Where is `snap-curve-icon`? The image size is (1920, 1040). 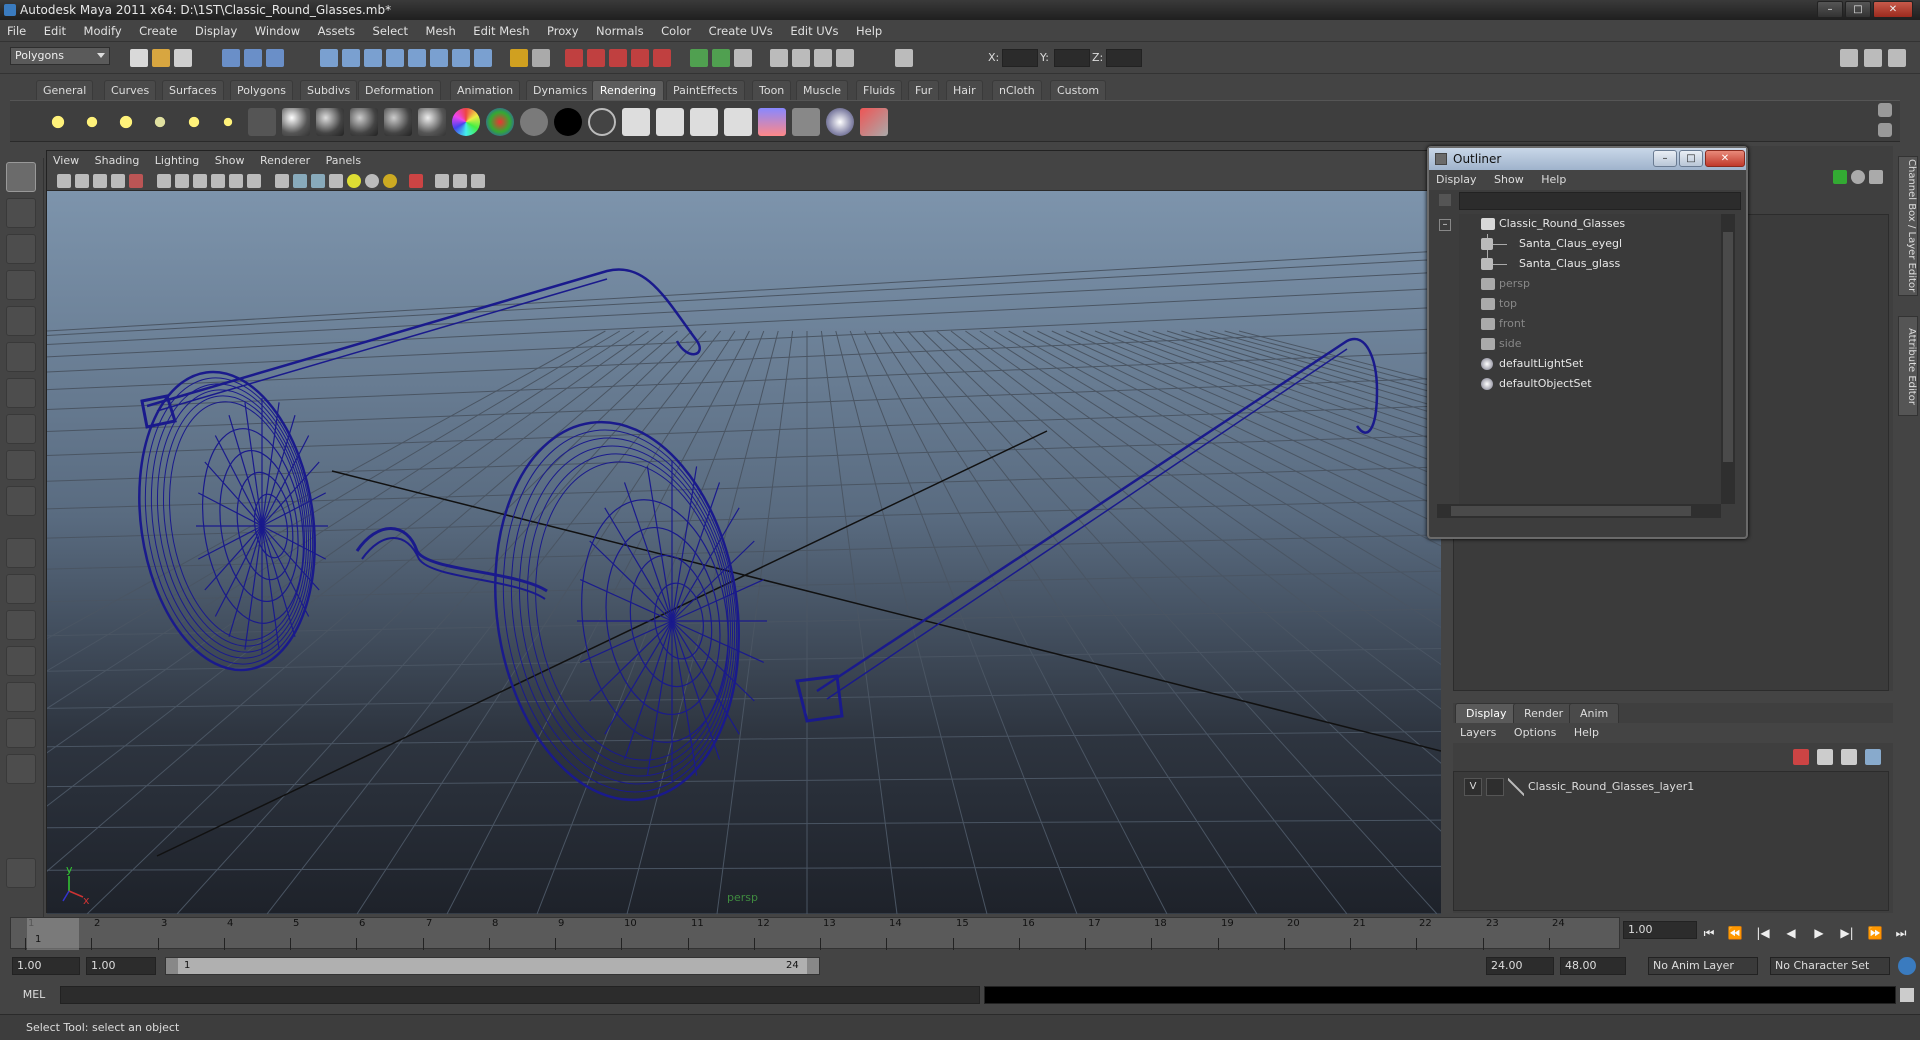 snap-curve-icon is located at coordinates (351, 58).